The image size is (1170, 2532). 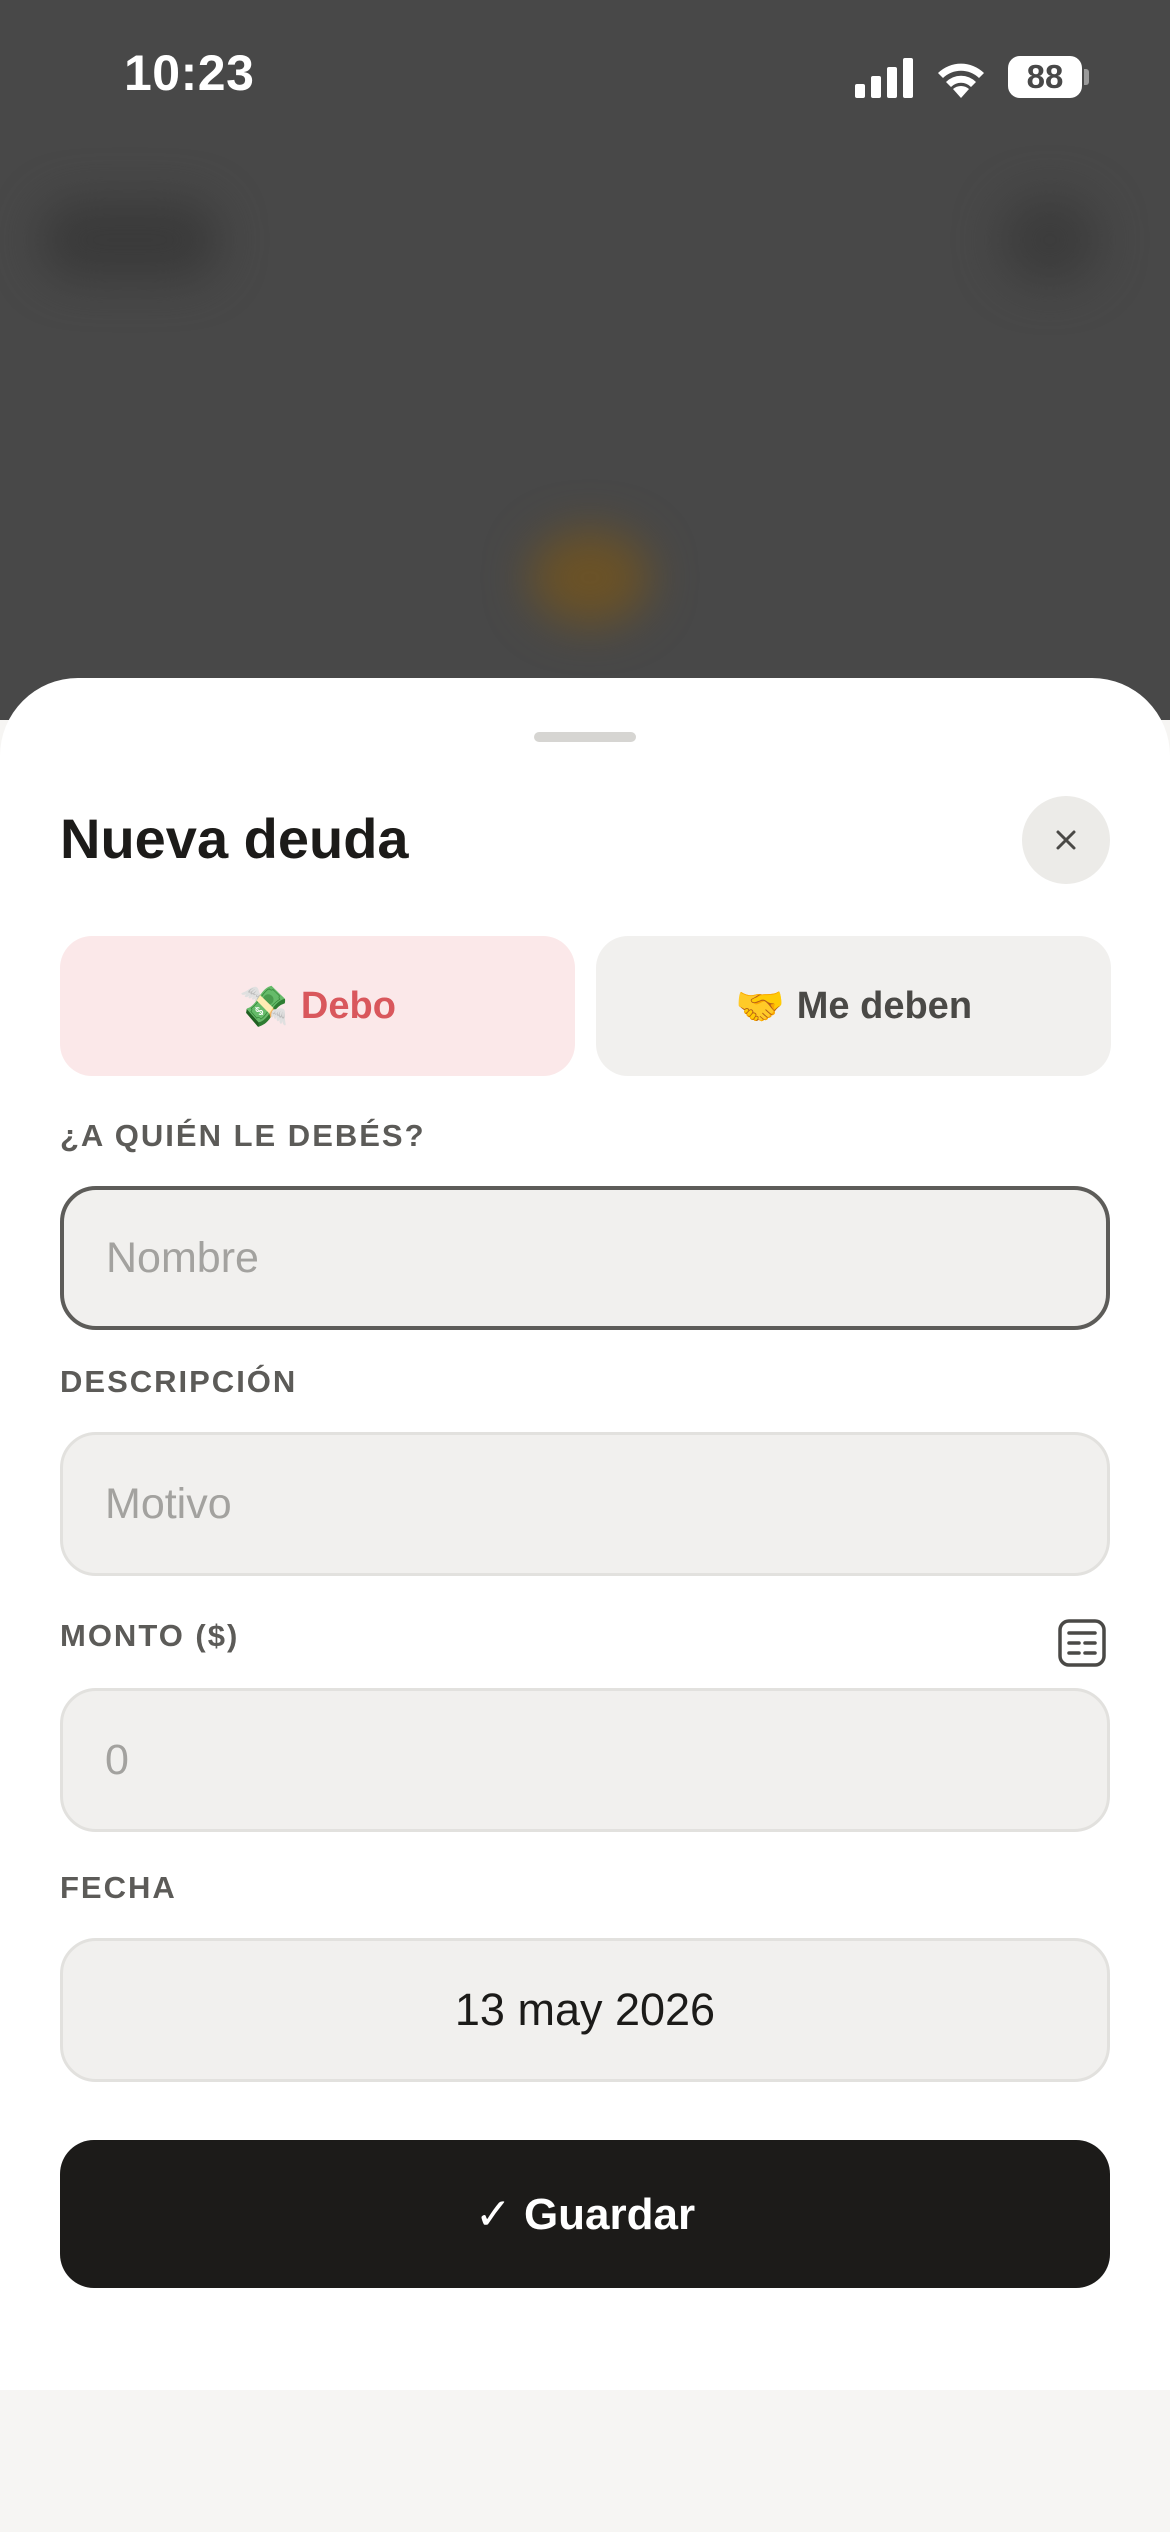 I want to click on close-icon, so click(x=1066, y=840).